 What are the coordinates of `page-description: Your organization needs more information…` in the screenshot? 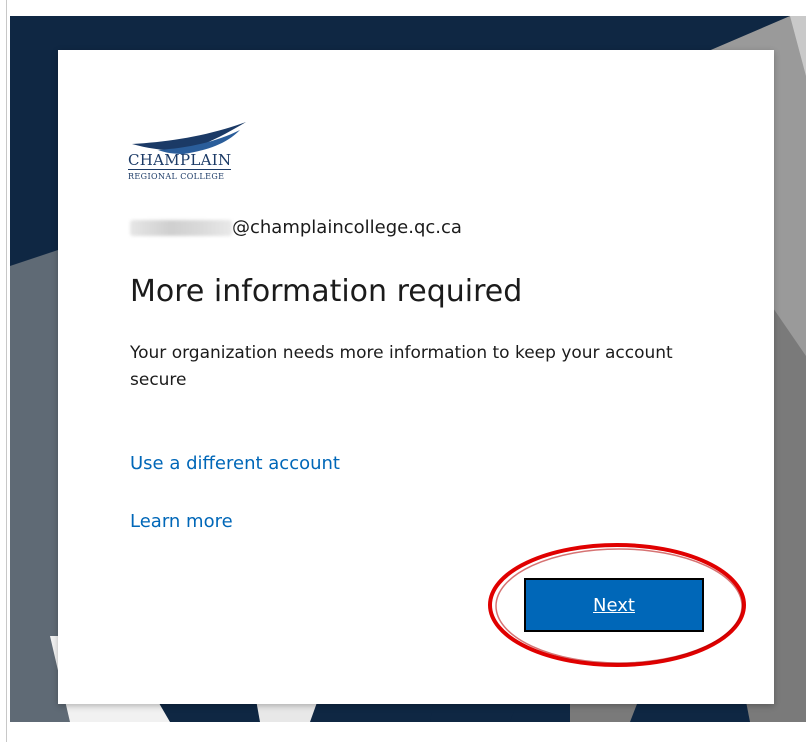 It's located at (401, 366).